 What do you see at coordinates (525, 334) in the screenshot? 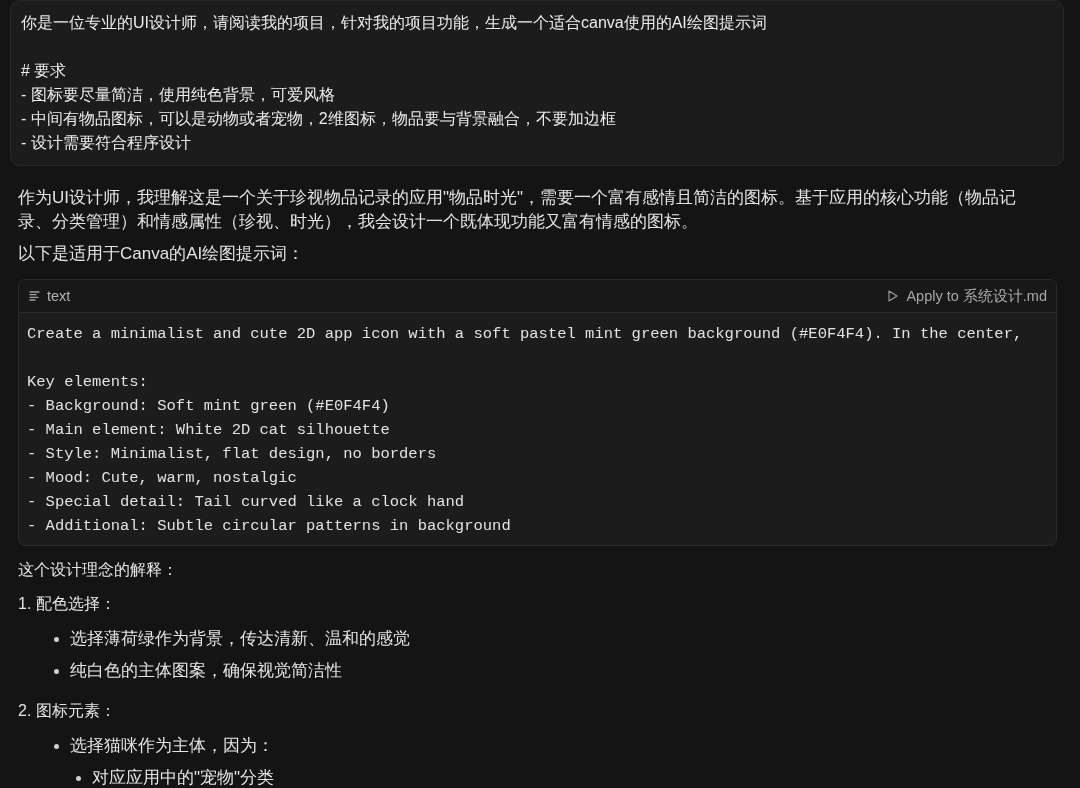
I see `code-line: Create a minimalist and cute 2D app icon with a soft pastel mint green background (#E0F4F4). In the center,` at bounding box center [525, 334].